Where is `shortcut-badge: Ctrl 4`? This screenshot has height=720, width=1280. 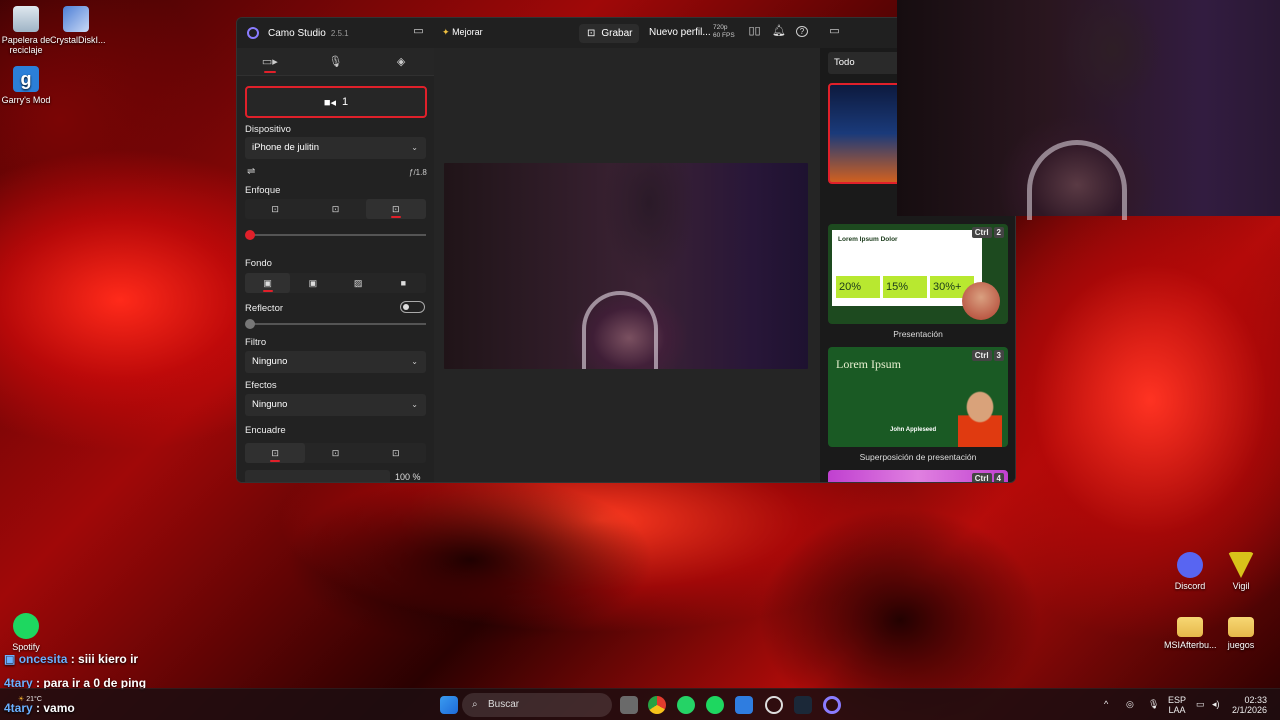
shortcut-badge: Ctrl 4 is located at coordinates (987, 477).